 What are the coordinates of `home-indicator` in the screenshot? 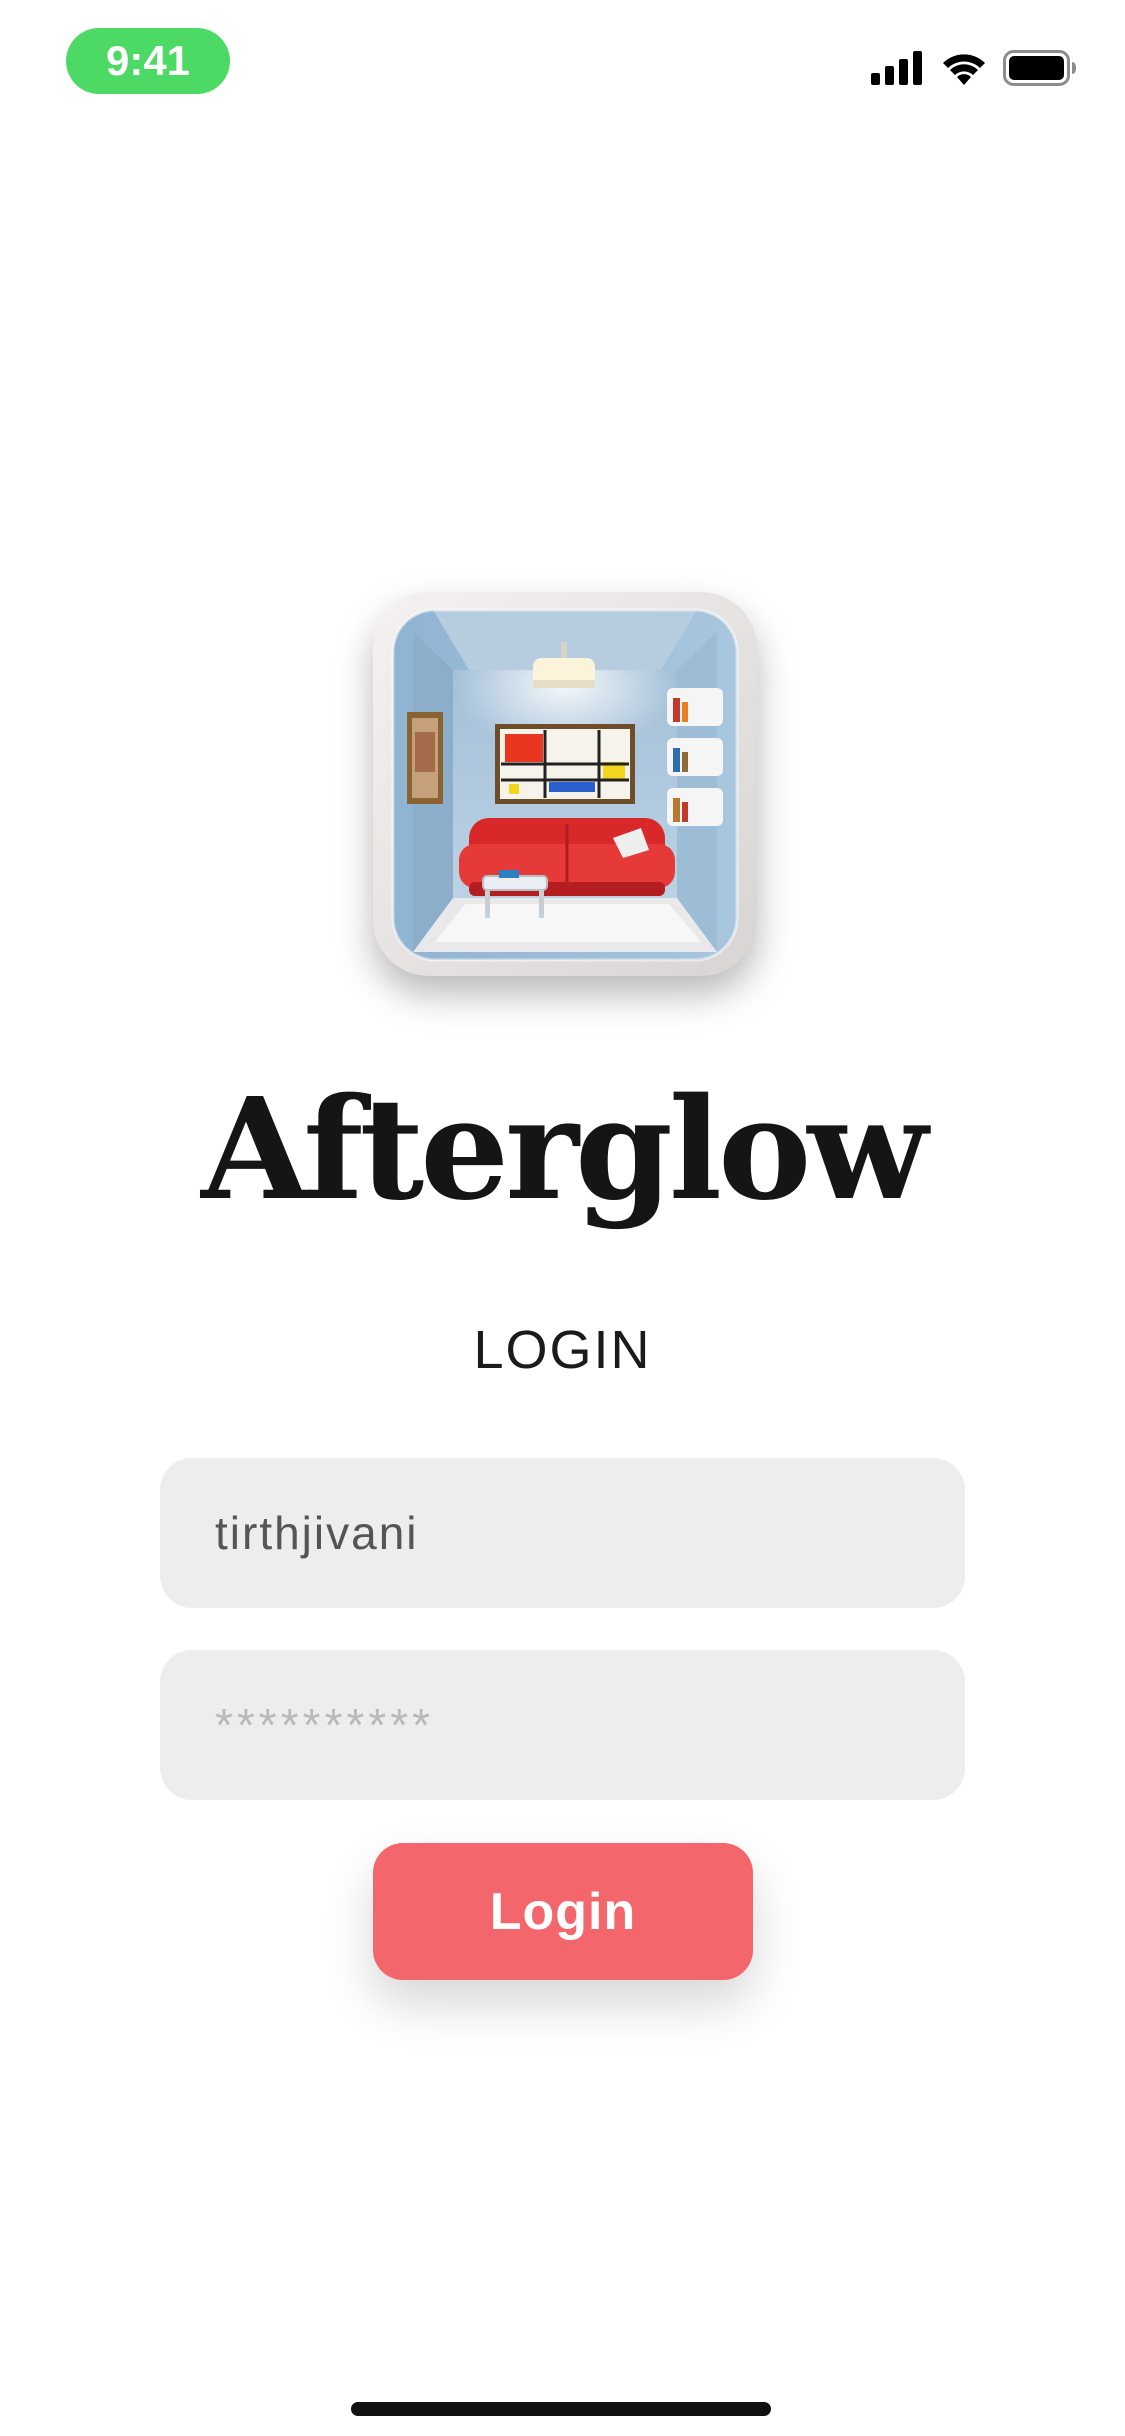 It's located at (561, 2409).